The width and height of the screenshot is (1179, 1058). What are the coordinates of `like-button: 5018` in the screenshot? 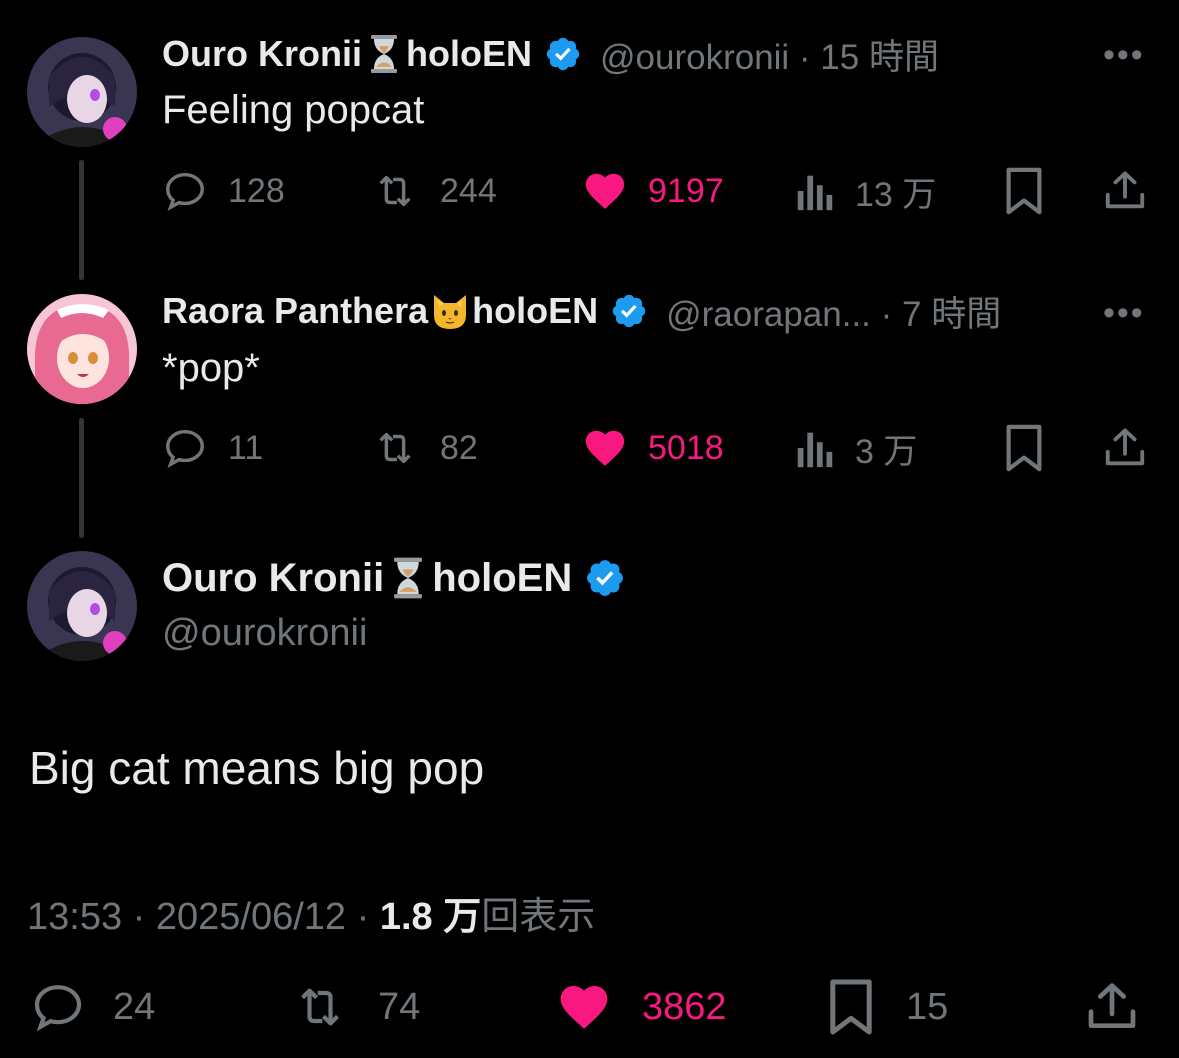 It's located at (653, 448).